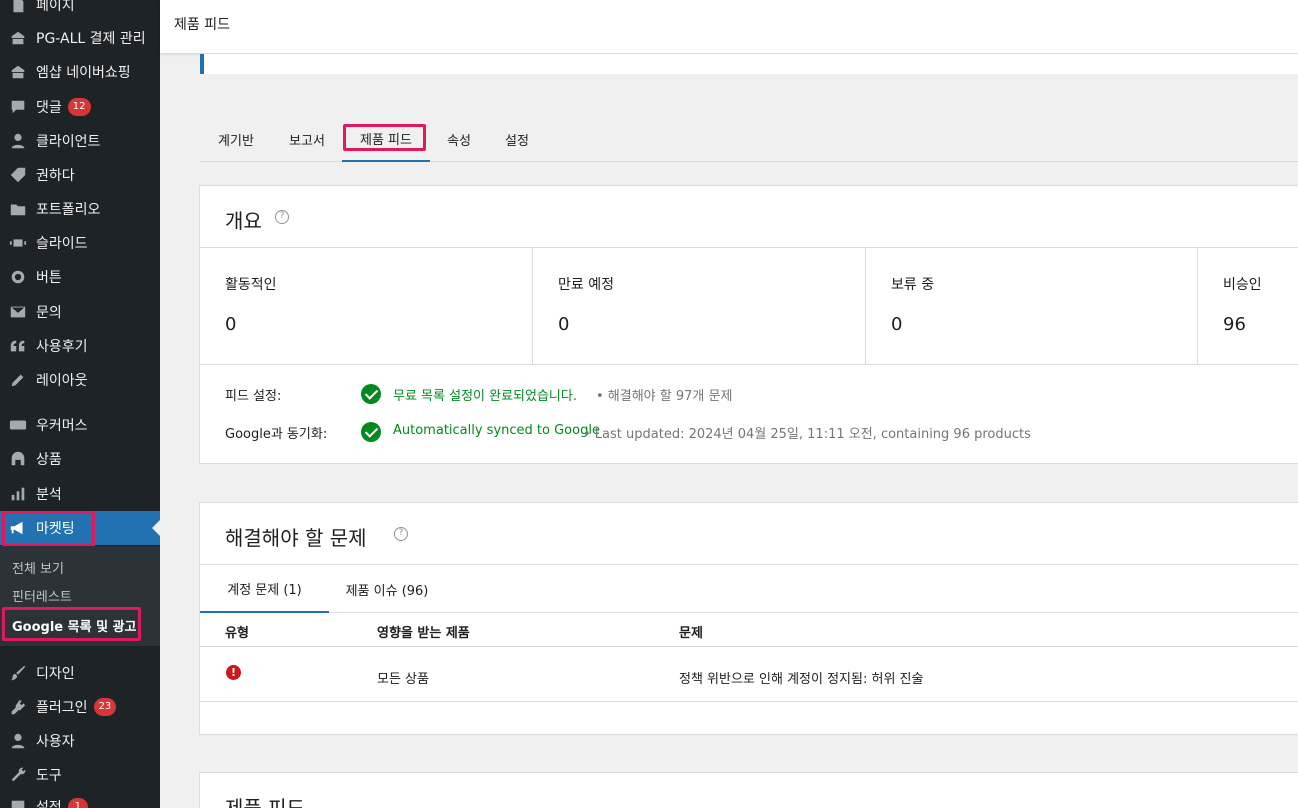 Image resolution: width=1298 pixels, height=808 pixels. What do you see at coordinates (77, 803) in the screenshot?
I see `settings-badge: 1` at bounding box center [77, 803].